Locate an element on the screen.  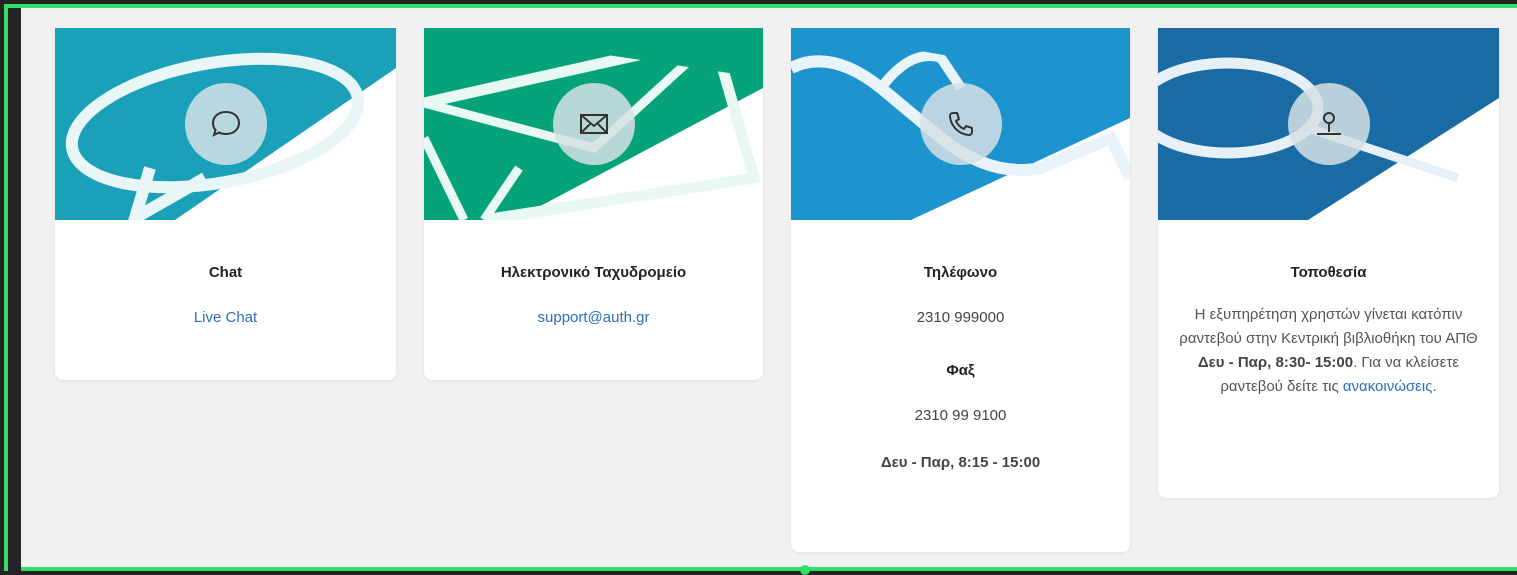
chat-banner is located at coordinates (225, 124).